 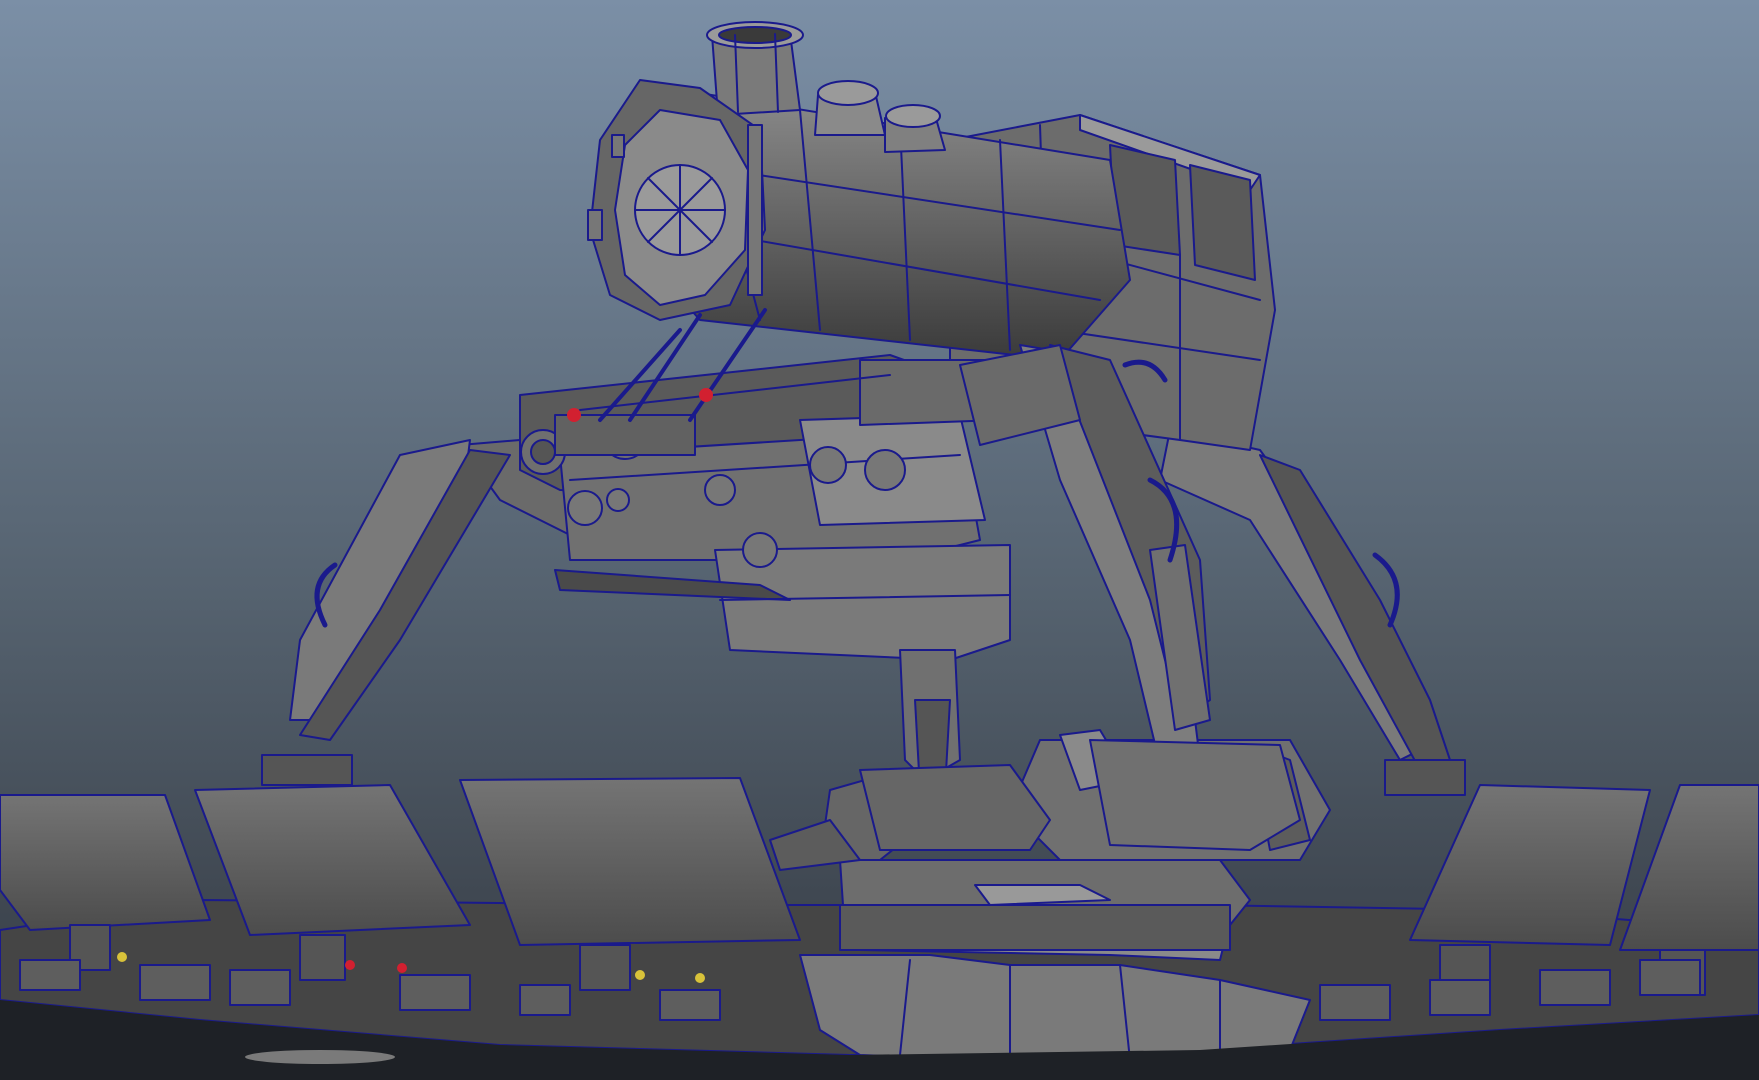 I want to click on smokestack-icon, so click(x=755, y=68).